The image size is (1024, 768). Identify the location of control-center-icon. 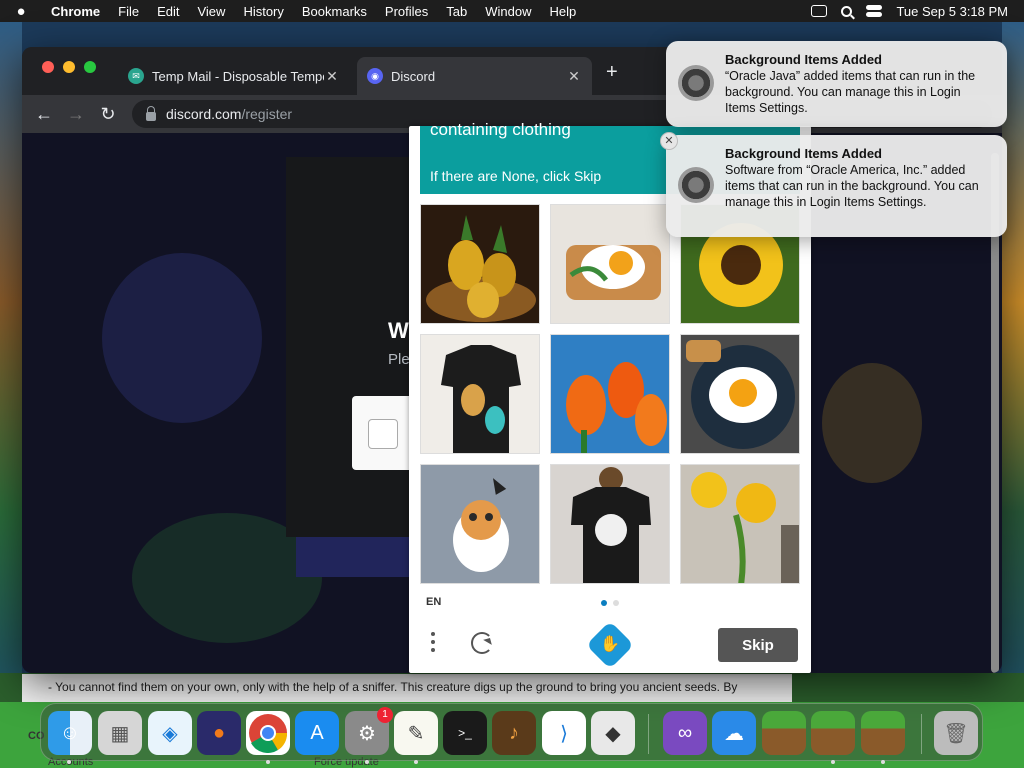
(874, 11).